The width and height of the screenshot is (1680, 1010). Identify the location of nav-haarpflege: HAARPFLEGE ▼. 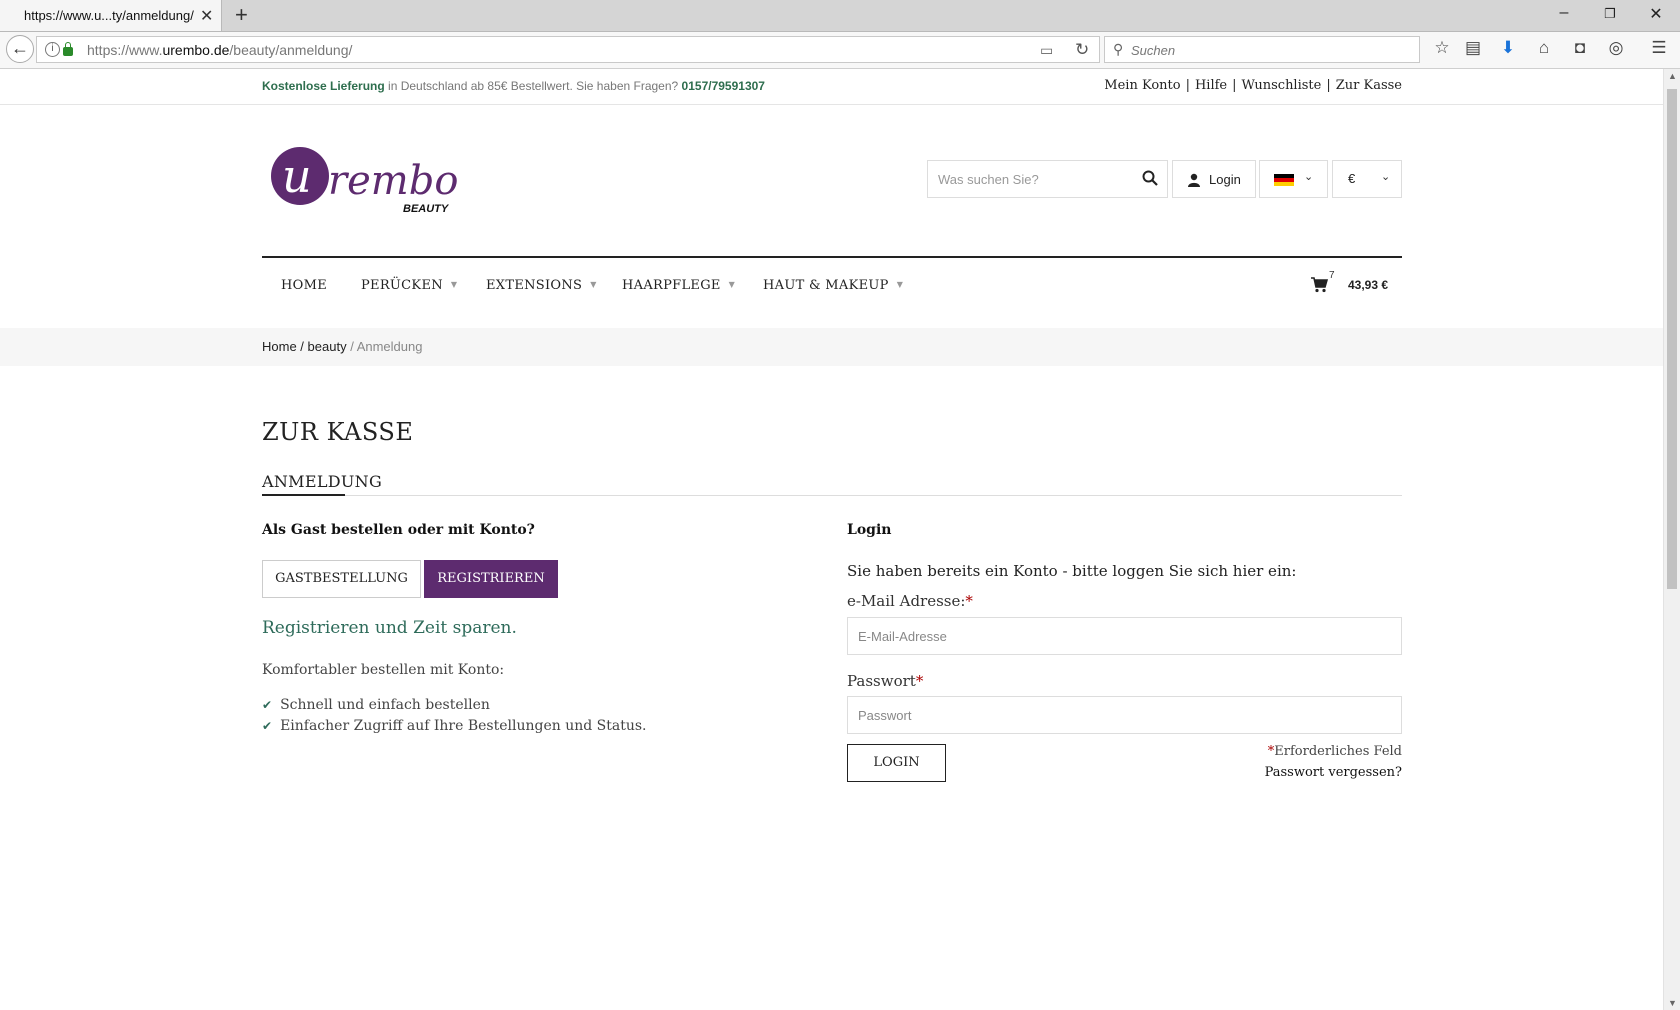
(678, 285).